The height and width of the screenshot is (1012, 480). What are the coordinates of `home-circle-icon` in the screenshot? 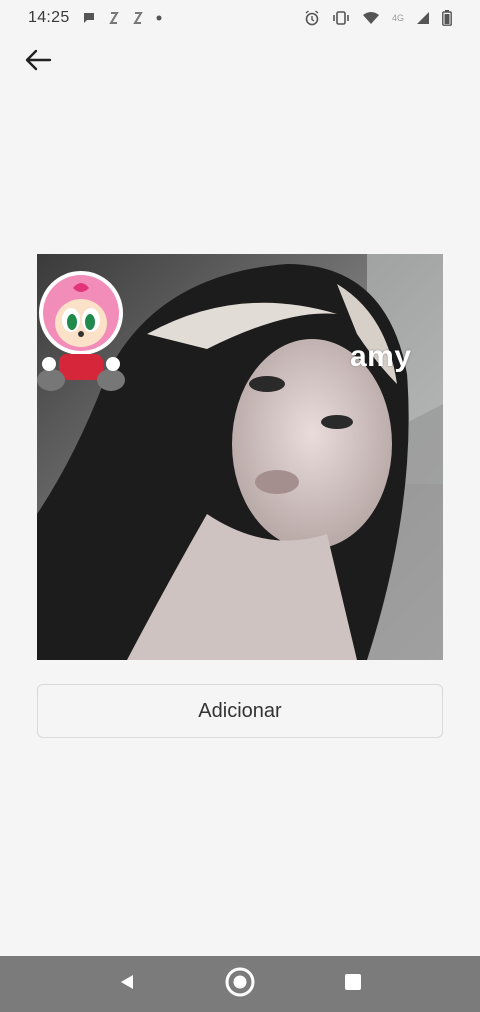 It's located at (240, 984).